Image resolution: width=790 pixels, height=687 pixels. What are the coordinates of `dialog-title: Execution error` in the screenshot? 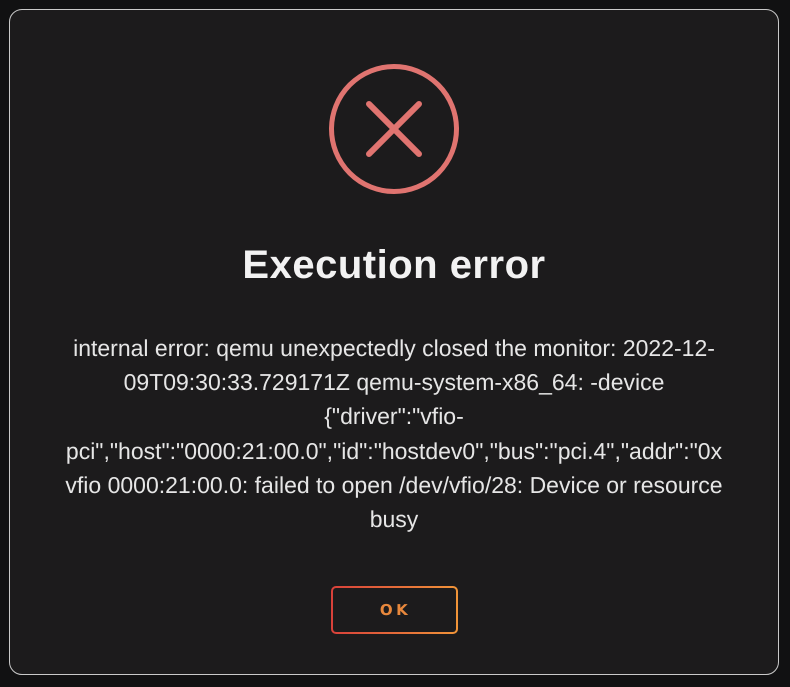 It's located at (394, 265).